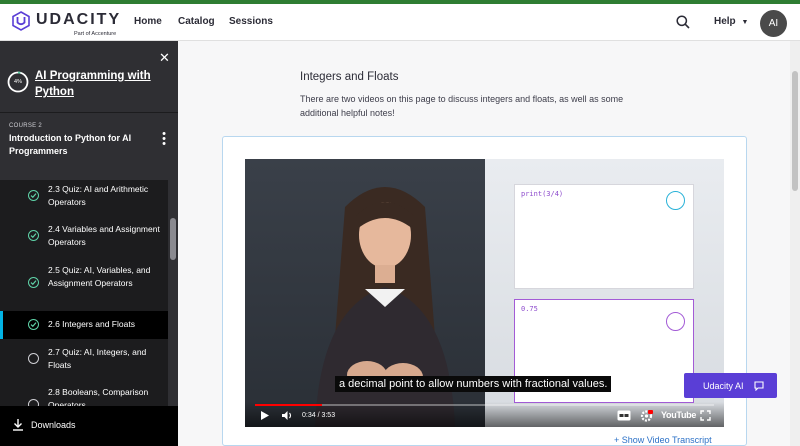 This screenshot has height=446, width=800. Describe the element at coordinates (795, 243) in the screenshot. I see `page-scrollbar` at that location.